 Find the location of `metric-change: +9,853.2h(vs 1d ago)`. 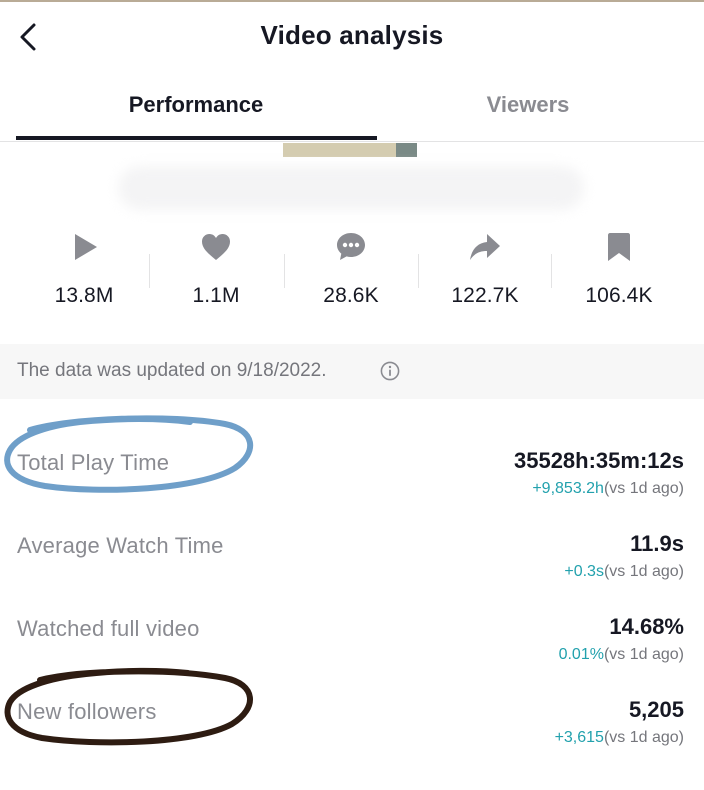

metric-change: +9,853.2h(vs 1d ago) is located at coordinates (608, 489).